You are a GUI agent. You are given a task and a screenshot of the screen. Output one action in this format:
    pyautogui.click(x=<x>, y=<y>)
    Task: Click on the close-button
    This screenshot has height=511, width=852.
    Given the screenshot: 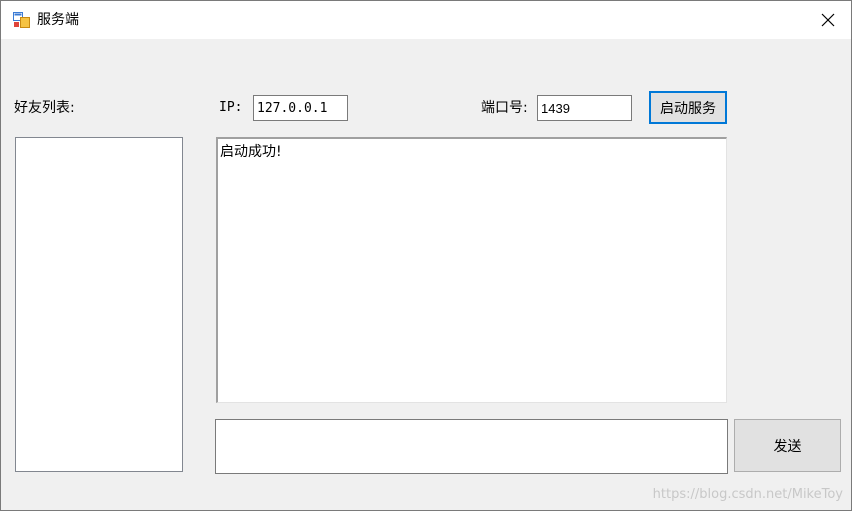 What is the action you would take?
    pyautogui.click(x=828, y=20)
    